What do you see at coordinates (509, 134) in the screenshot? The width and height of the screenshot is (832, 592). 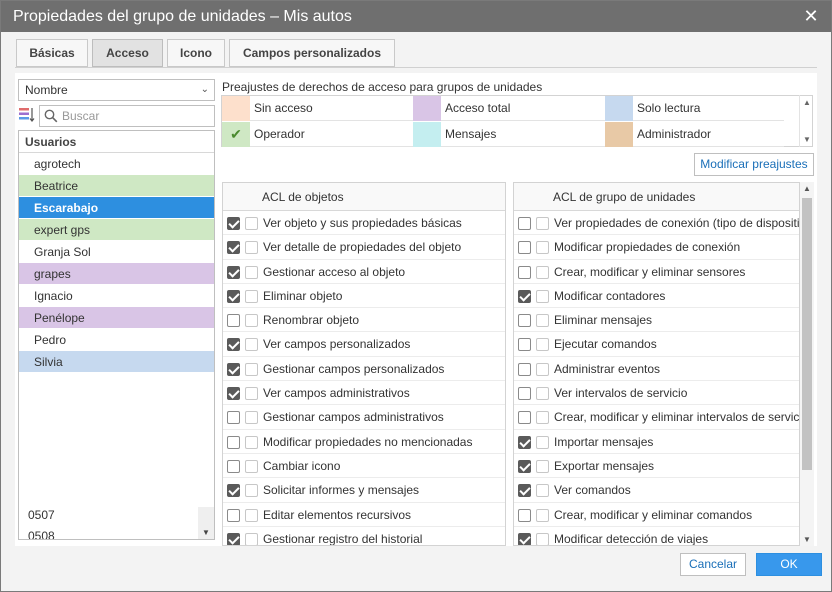 I see `preset-item: Mensajes` at bounding box center [509, 134].